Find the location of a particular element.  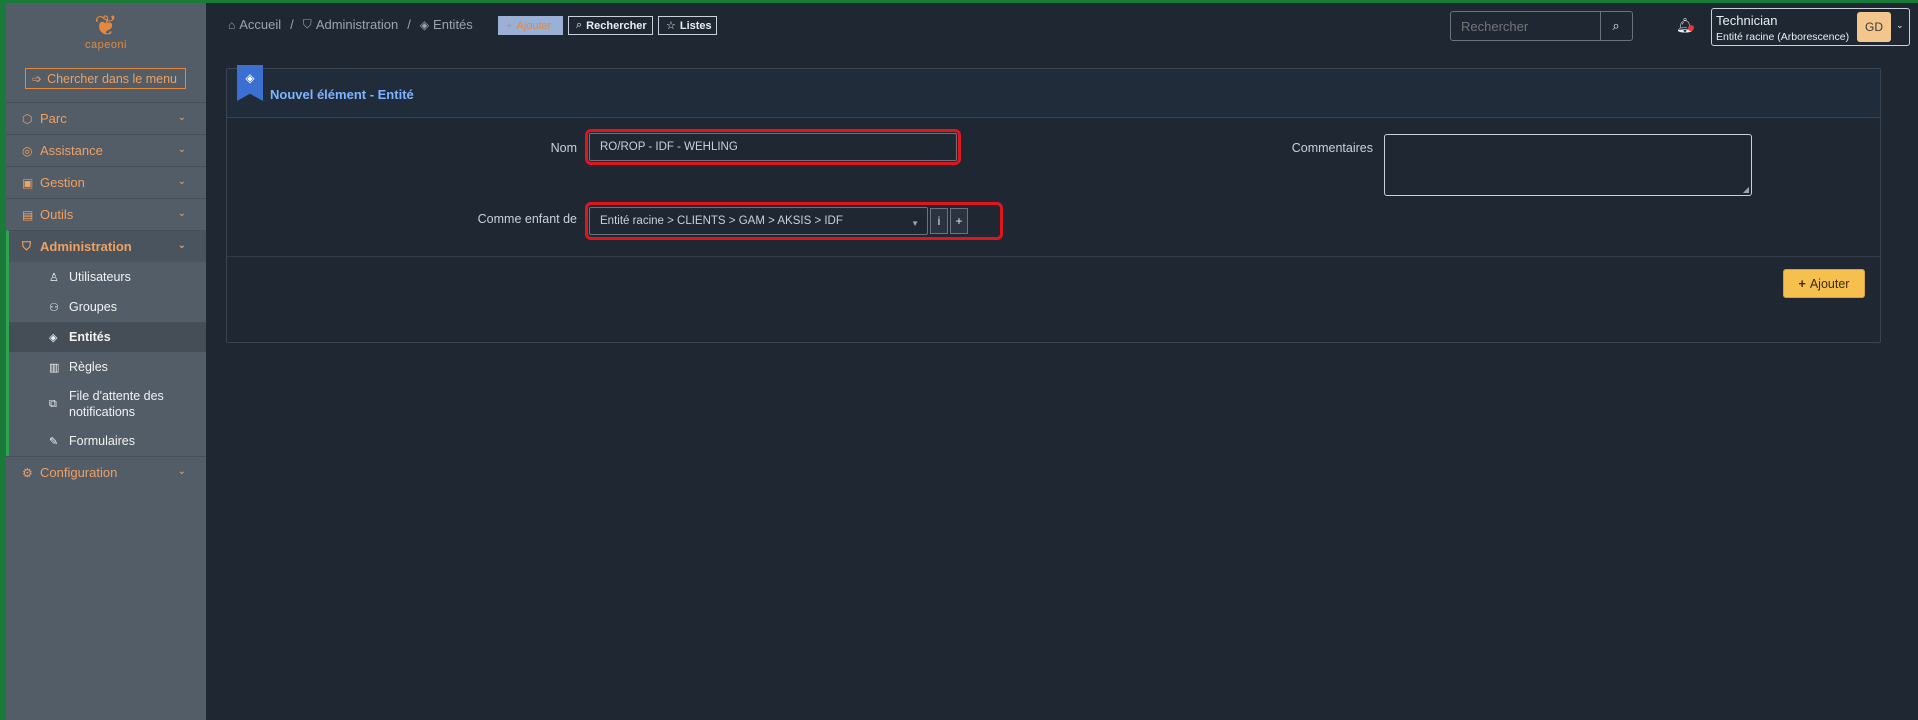

sidebar-item-assistance: ◎ Assistance ⌄ is located at coordinates (106, 150).